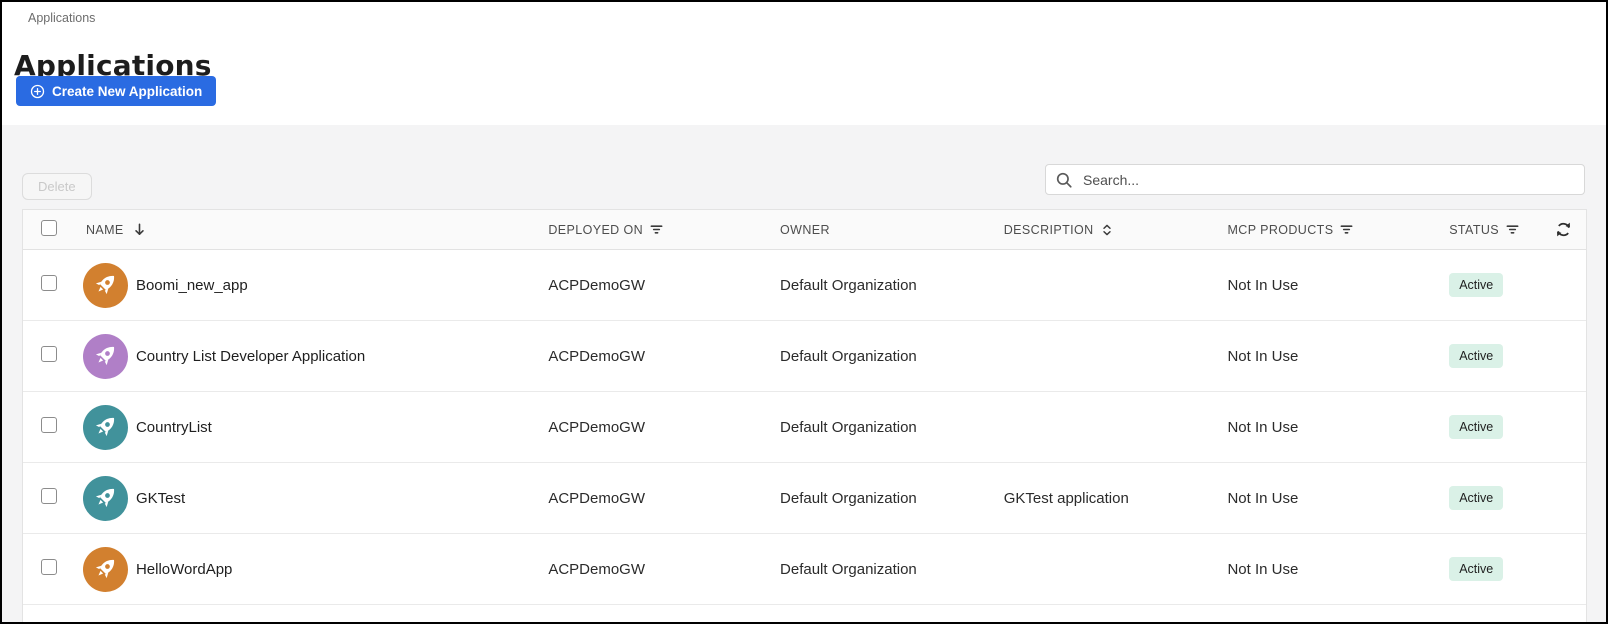  I want to click on create-new-application-button: Create New Application, so click(116, 91).